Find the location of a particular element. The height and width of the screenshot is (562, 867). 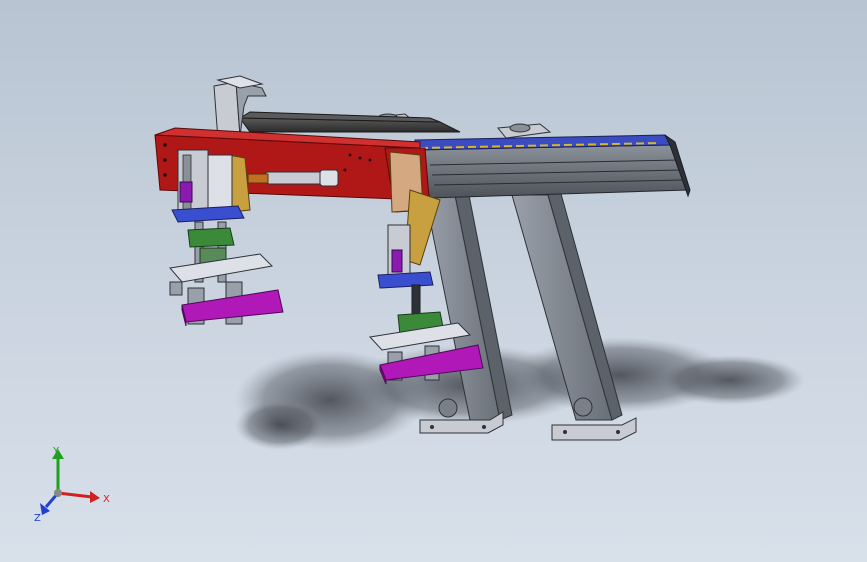

coordinate-triad: Y X Z is located at coordinates (72, 485).